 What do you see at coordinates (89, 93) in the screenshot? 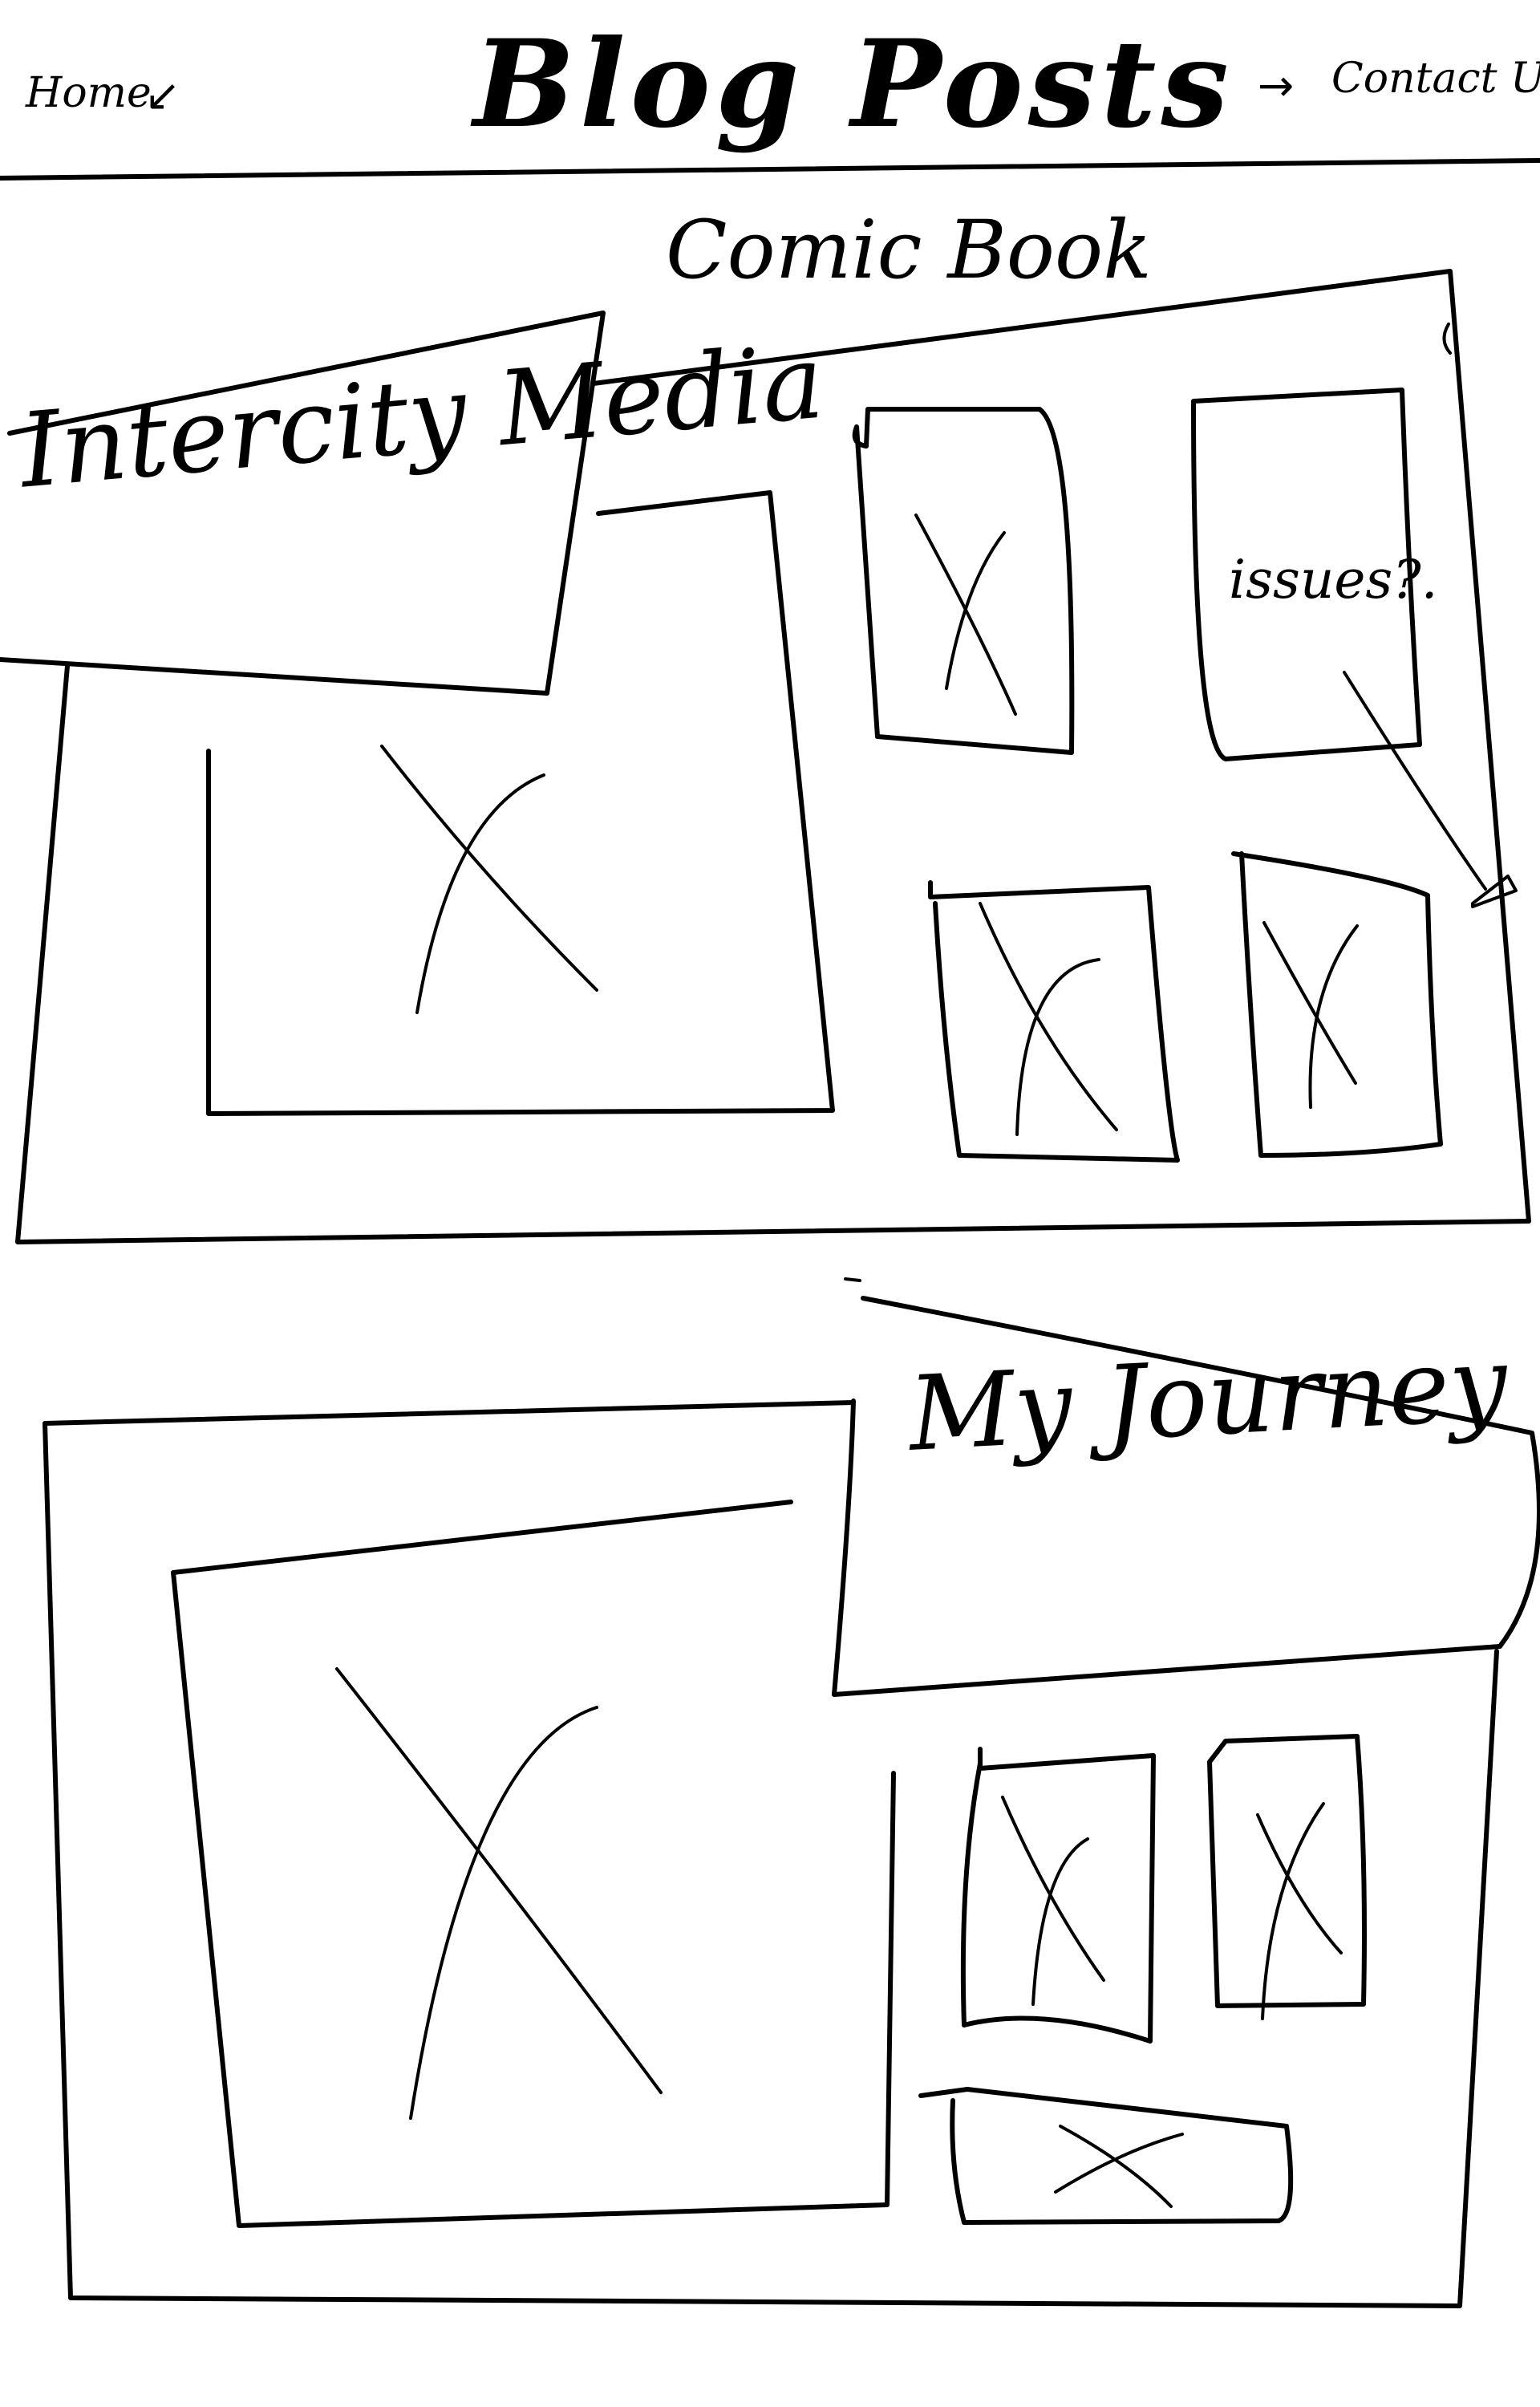
I see `nav-home-link: Home` at bounding box center [89, 93].